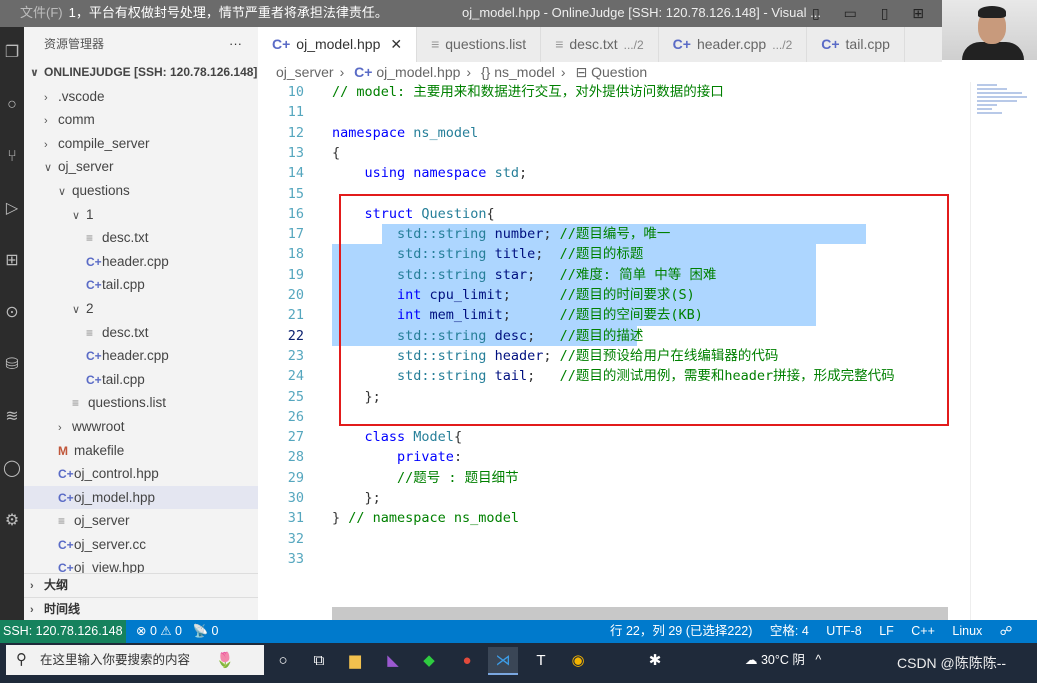 The height and width of the screenshot is (683, 1037). Describe the element at coordinates (141, 608) in the screenshot. I see `timeline-section: › 时间线` at that location.